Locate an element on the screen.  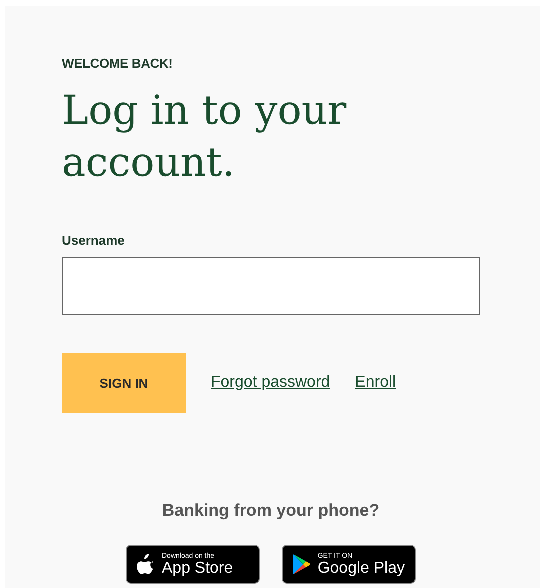
page-heading: Log in to your account. is located at coordinates (205, 137).